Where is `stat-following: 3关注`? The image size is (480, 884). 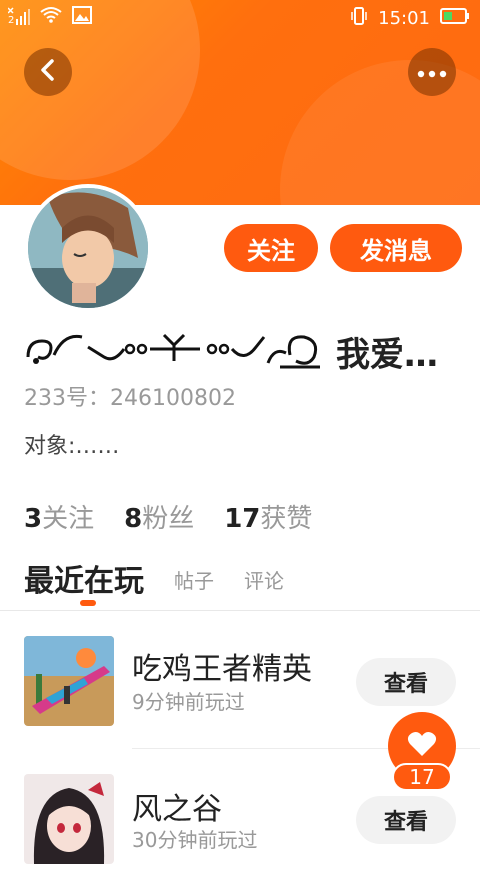 stat-following: 3关注 is located at coordinates (59, 516).